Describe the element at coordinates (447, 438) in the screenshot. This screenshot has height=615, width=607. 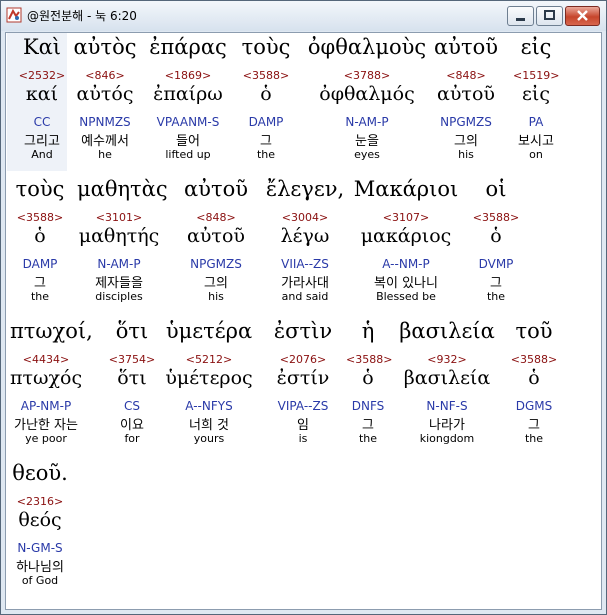
I see `english-gloss: kiongdom` at that location.